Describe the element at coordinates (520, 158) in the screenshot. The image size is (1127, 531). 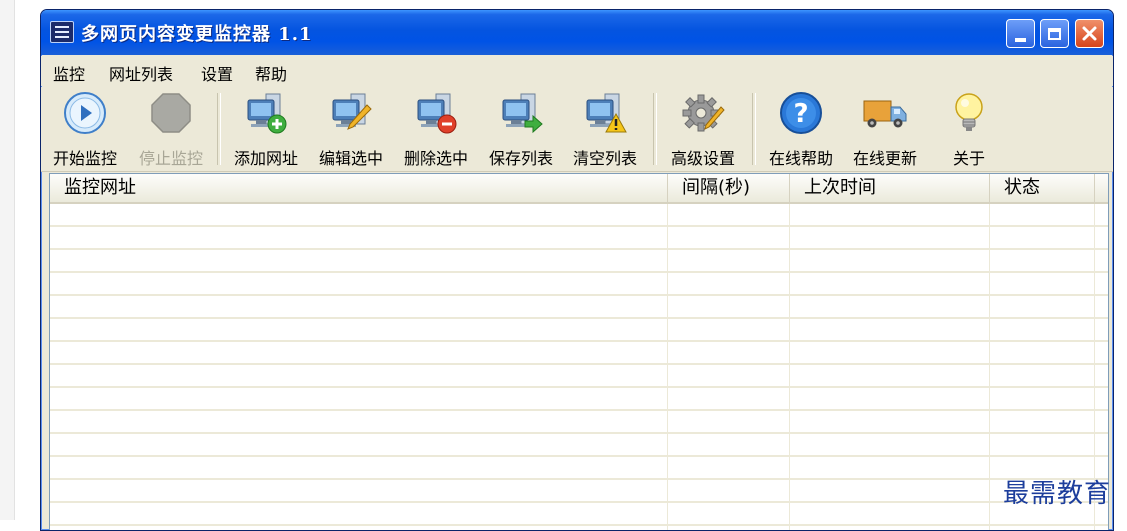
I see `save-list-label: 保存列表` at that location.